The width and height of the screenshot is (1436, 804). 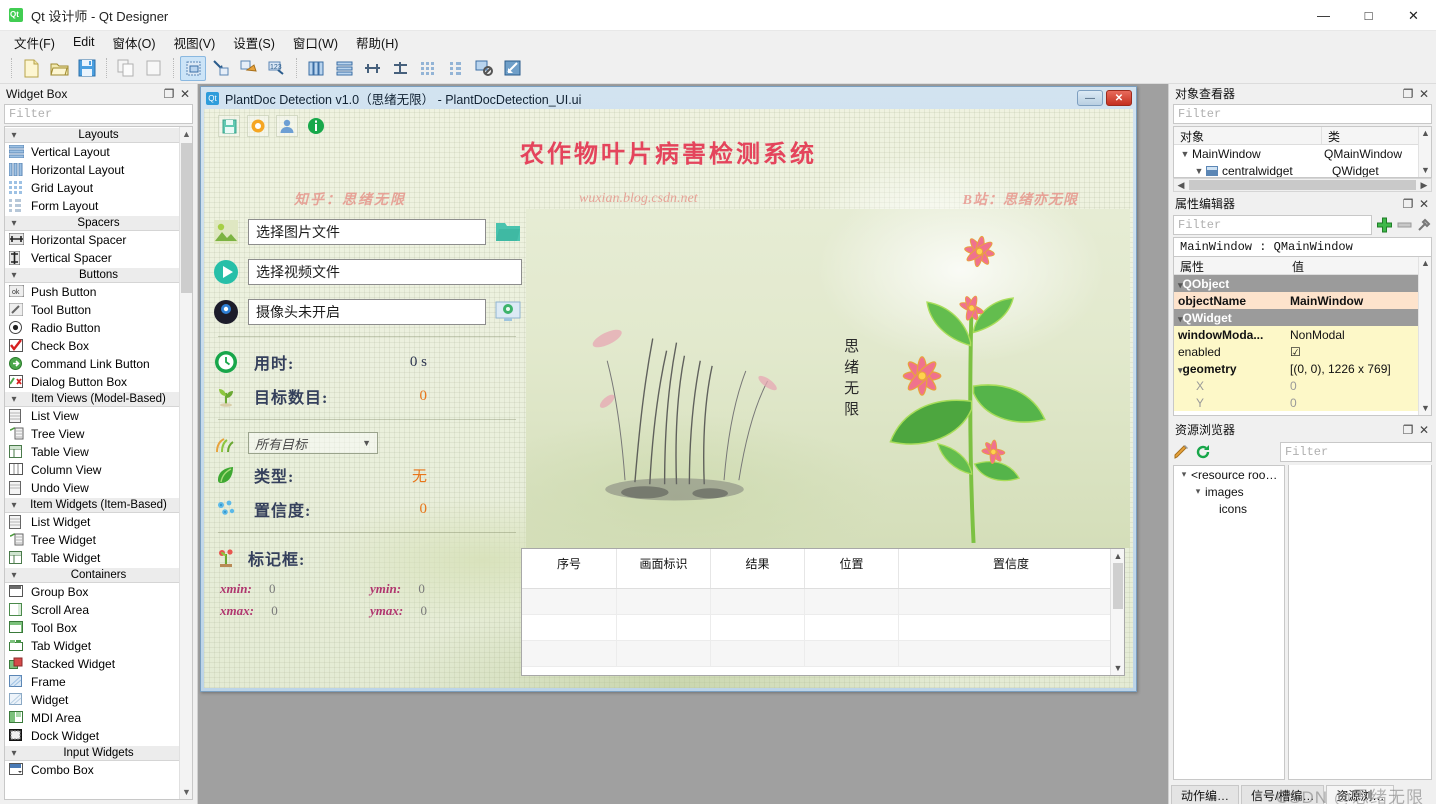 What do you see at coordinates (1302, 402) in the screenshot?
I see `property-row-y: Y0` at bounding box center [1302, 402].